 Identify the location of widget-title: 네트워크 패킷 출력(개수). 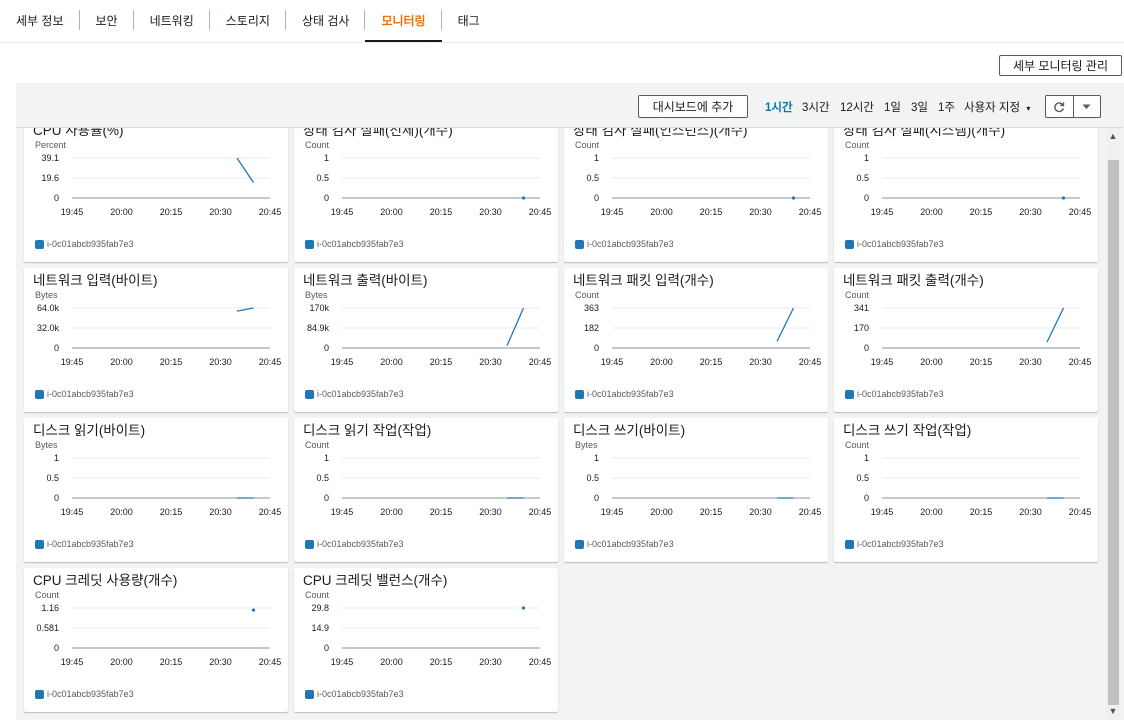
(913, 280).